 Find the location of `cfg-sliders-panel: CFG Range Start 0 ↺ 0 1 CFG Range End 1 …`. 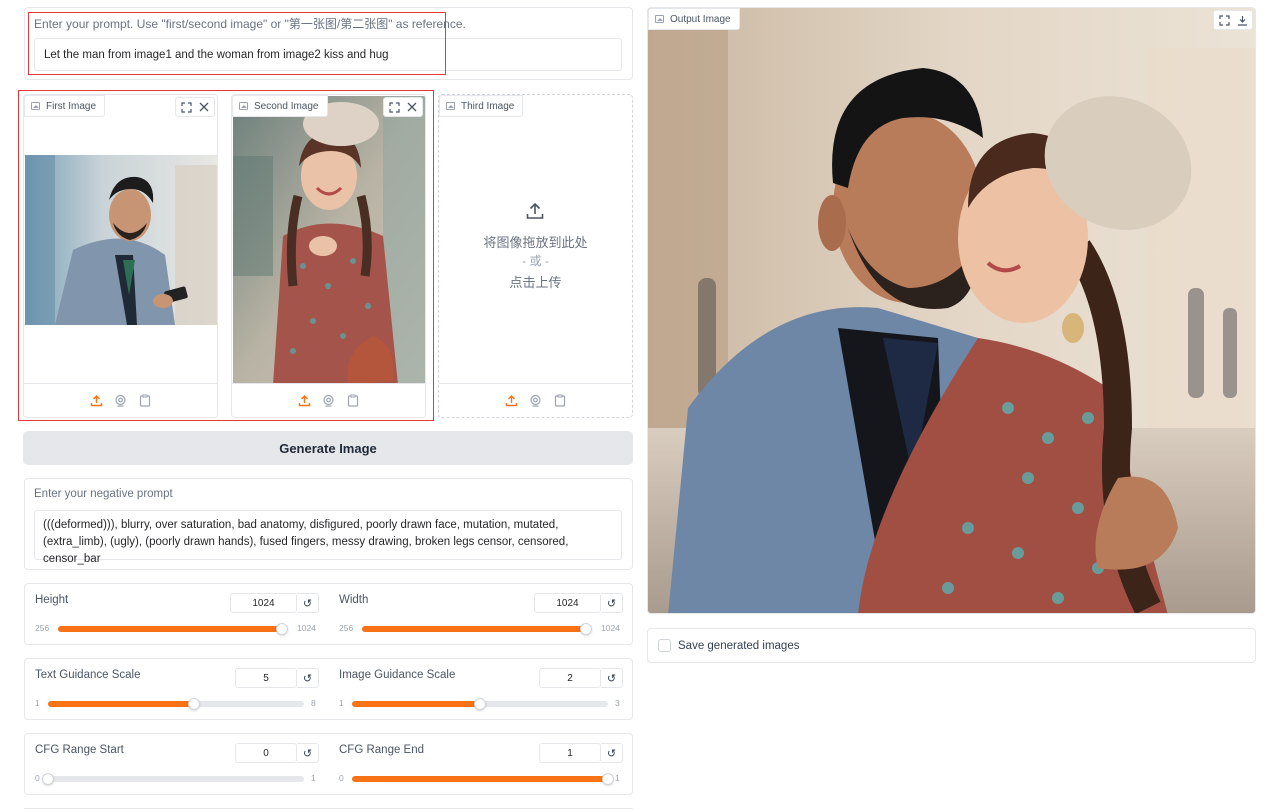

cfg-sliders-panel: CFG Range Start 0 ↺ 0 1 CFG Range End 1 … is located at coordinates (328, 764).